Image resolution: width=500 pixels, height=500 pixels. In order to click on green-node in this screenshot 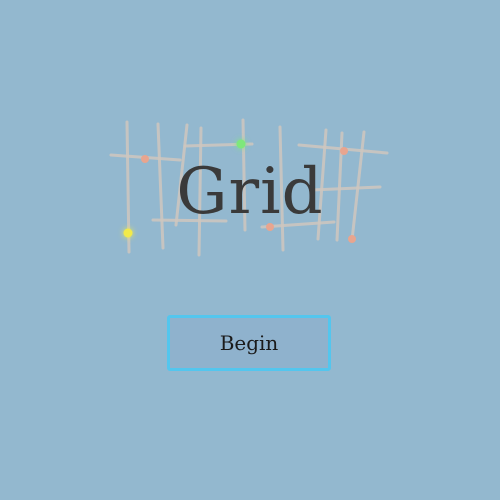, I will do `click(241, 144)`.